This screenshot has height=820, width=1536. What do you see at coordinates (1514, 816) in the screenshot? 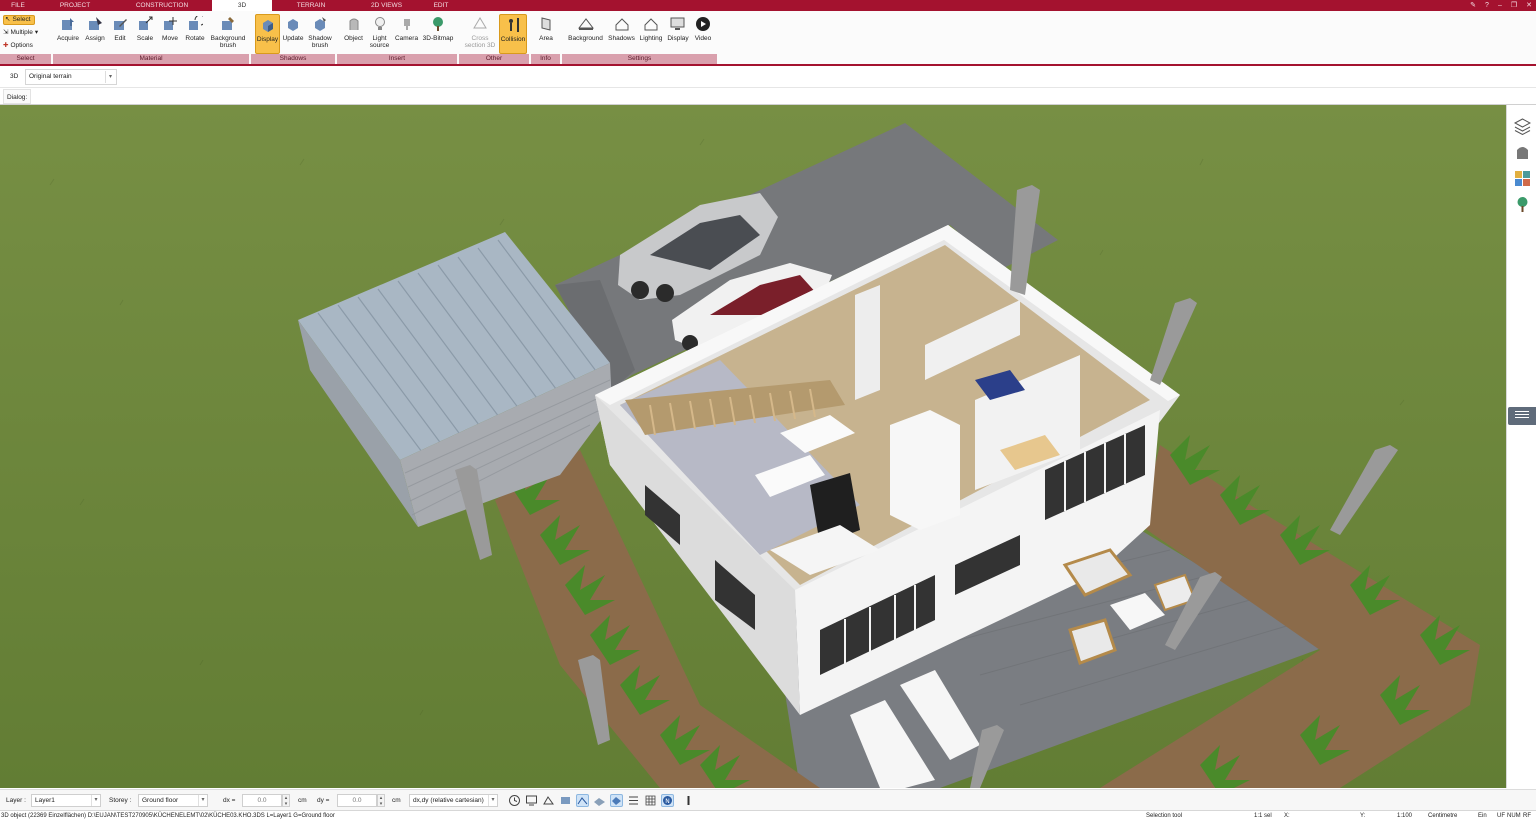
I see `status-num: NUM` at bounding box center [1514, 816].